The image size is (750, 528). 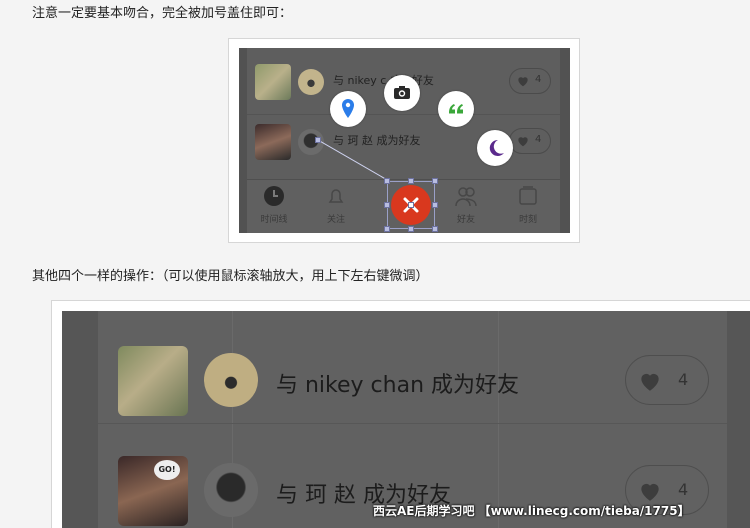 What do you see at coordinates (466, 208) in the screenshot?
I see `tab-friends: 好友` at bounding box center [466, 208].